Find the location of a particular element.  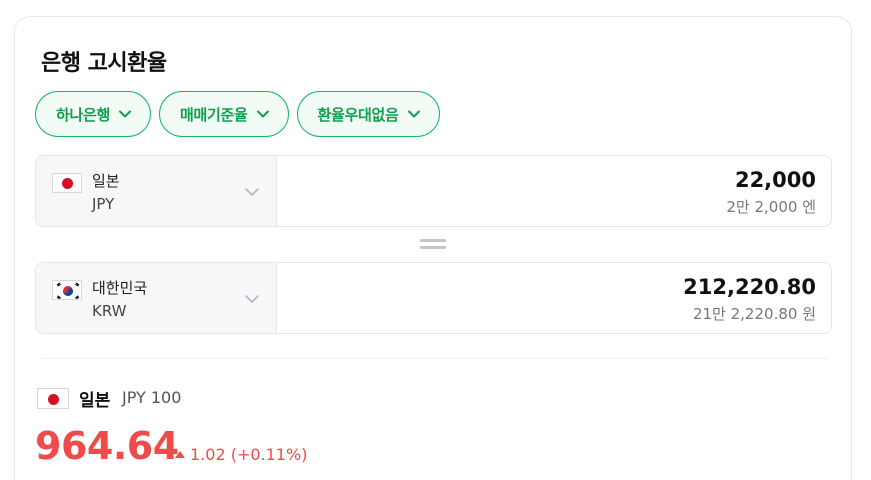

chip-label: 환율우대없음 is located at coordinates (358, 114).